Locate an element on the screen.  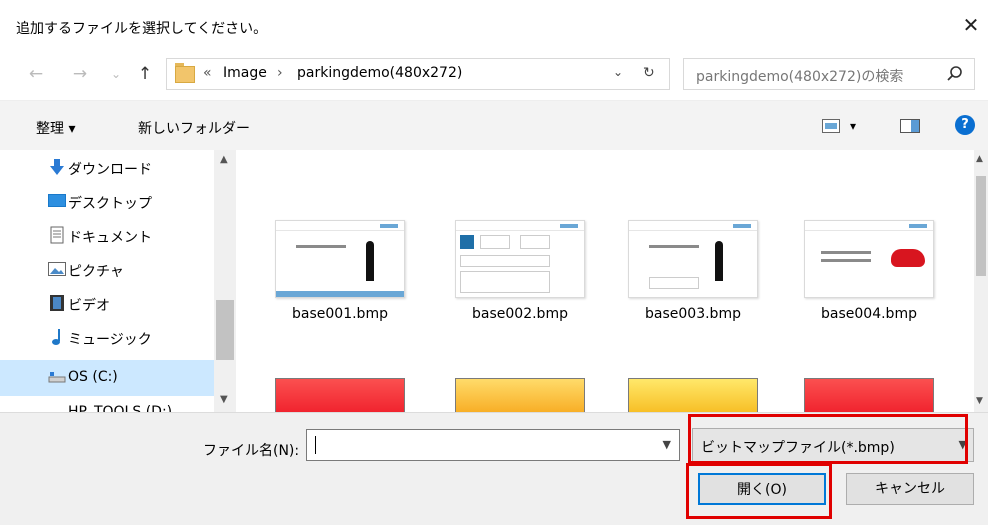
forward-arrow-icon: → is located at coordinates (80, 74).